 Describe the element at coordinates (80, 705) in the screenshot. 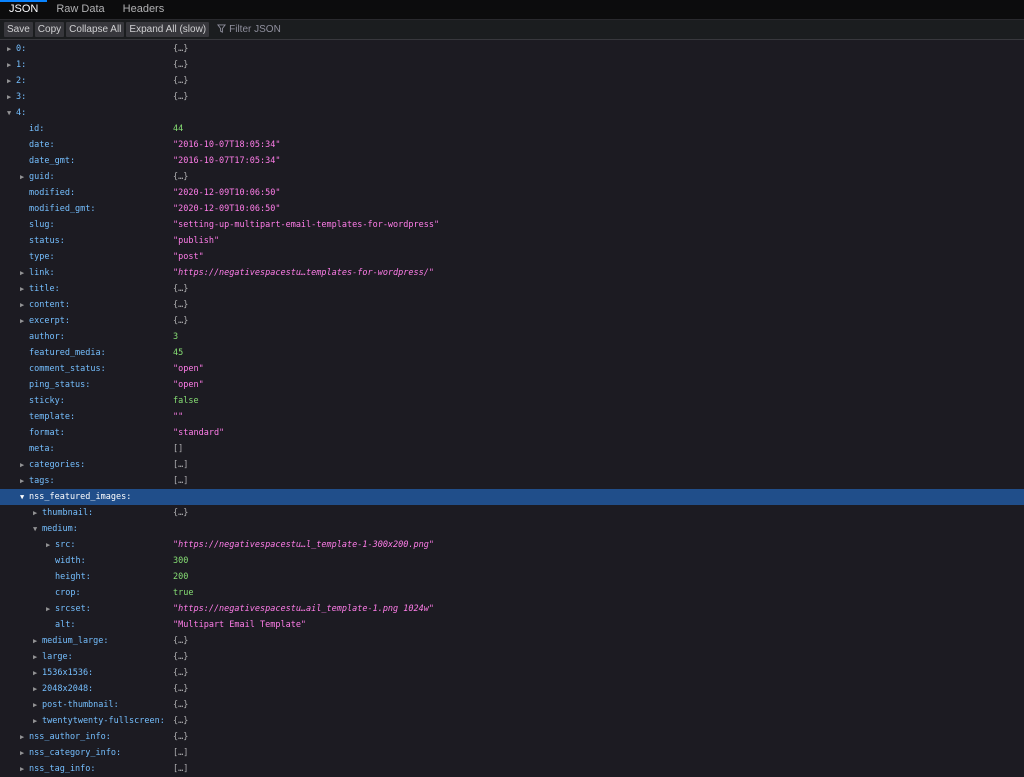

I see `row-key: post-thumbnail:` at that location.